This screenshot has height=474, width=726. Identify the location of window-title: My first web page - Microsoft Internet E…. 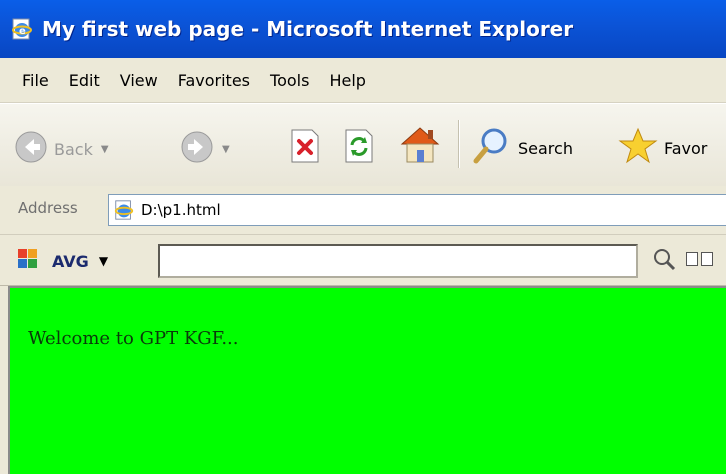
(308, 29).